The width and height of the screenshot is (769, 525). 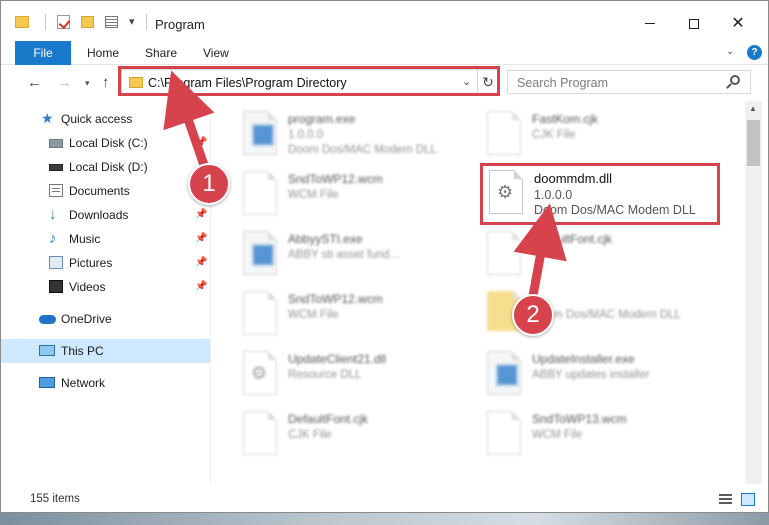 What do you see at coordinates (99, 215) in the screenshot?
I see `sidebar-item-label: Downloads` at bounding box center [99, 215].